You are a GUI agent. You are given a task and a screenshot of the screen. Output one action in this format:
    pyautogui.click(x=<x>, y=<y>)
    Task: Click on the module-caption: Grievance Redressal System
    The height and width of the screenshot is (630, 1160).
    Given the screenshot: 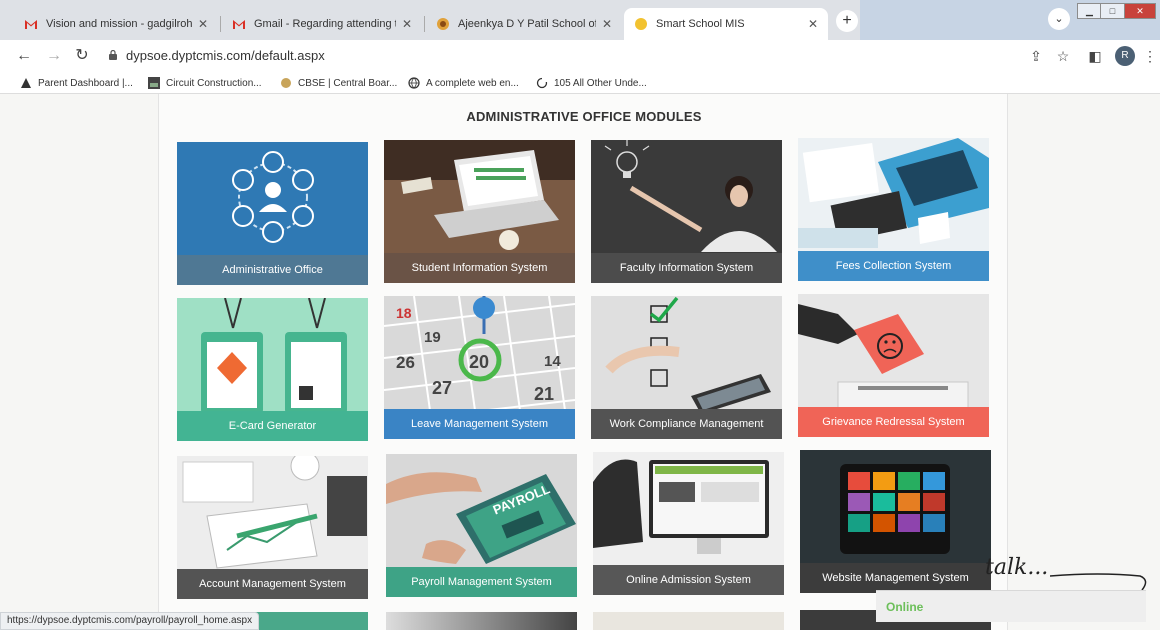 What is the action you would take?
    pyautogui.click(x=893, y=422)
    